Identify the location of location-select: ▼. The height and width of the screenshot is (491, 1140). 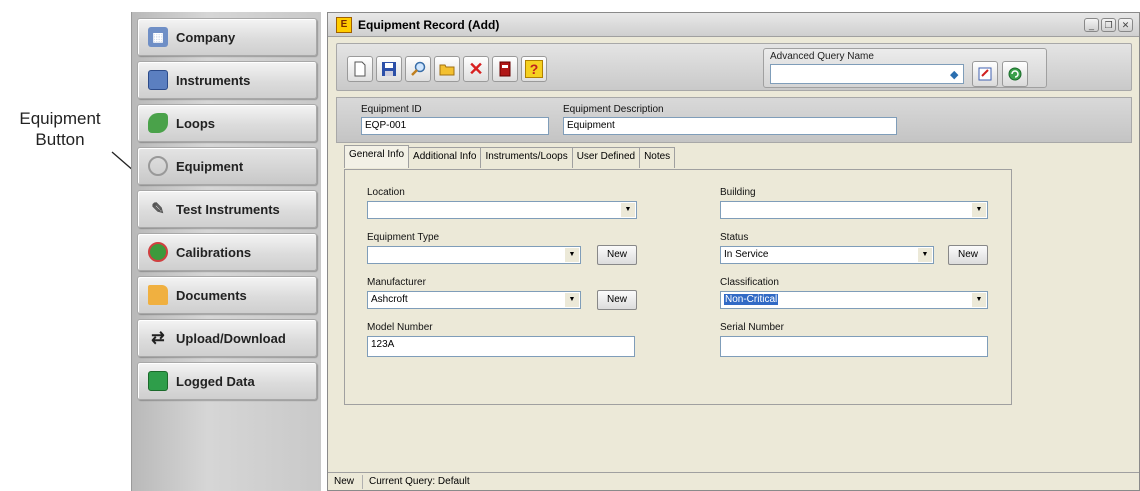
(502, 210).